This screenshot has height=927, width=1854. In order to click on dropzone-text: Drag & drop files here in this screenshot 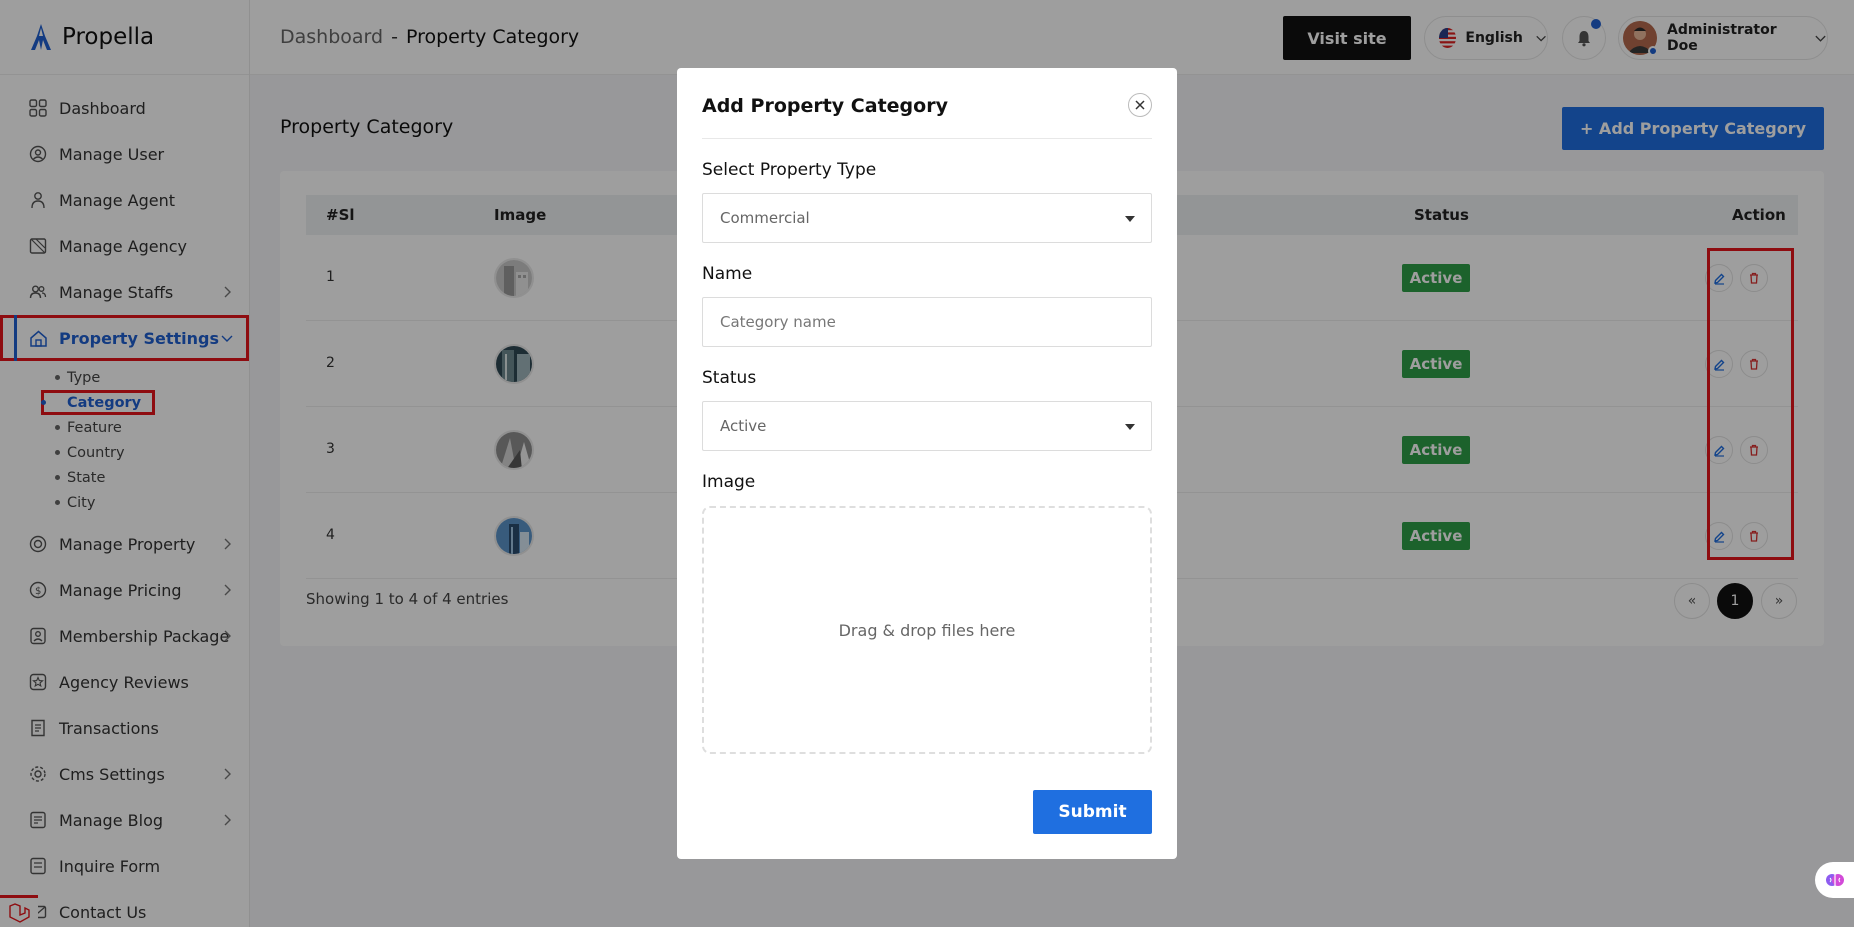, I will do `click(927, 630)`.